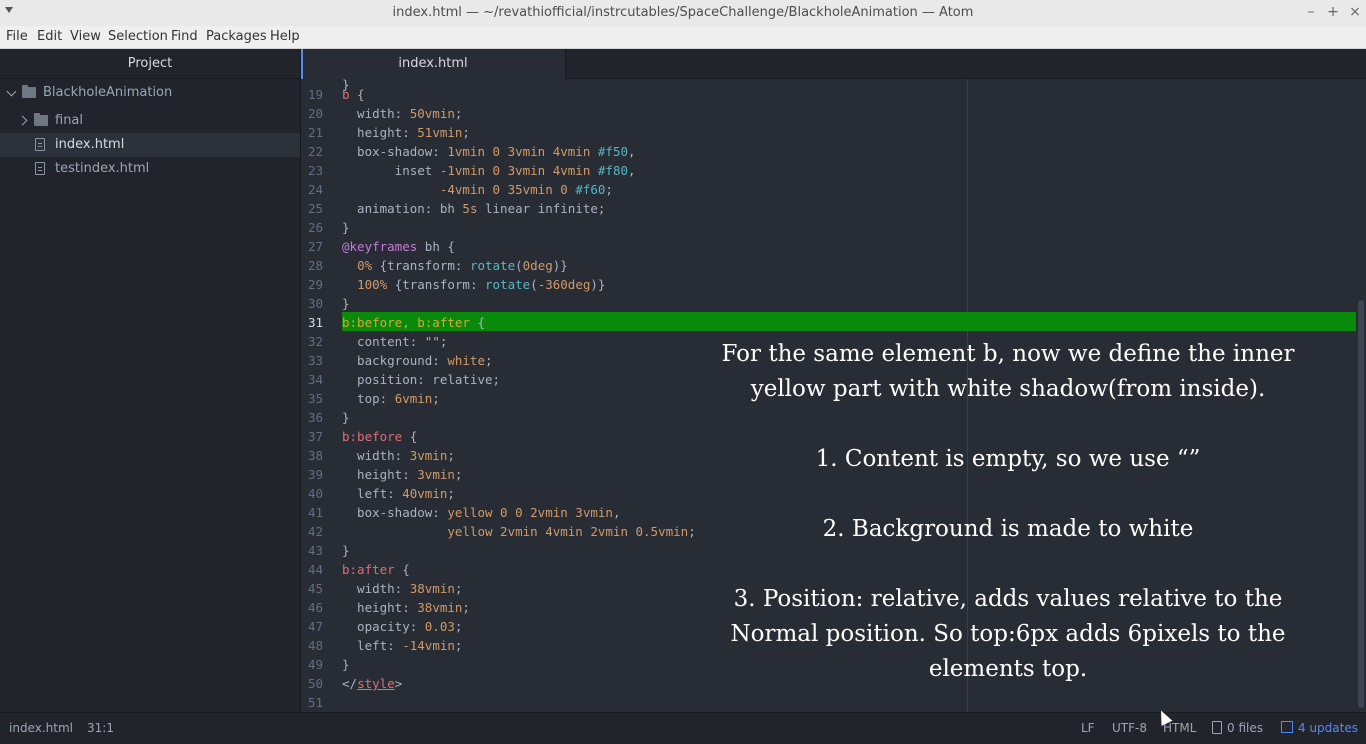 This screenshot has width=1366, height=744. What do you see at coordinates (1333, 12) in the screenshot?
I see `maximize-button: +` at bounding box center [1333, 12].